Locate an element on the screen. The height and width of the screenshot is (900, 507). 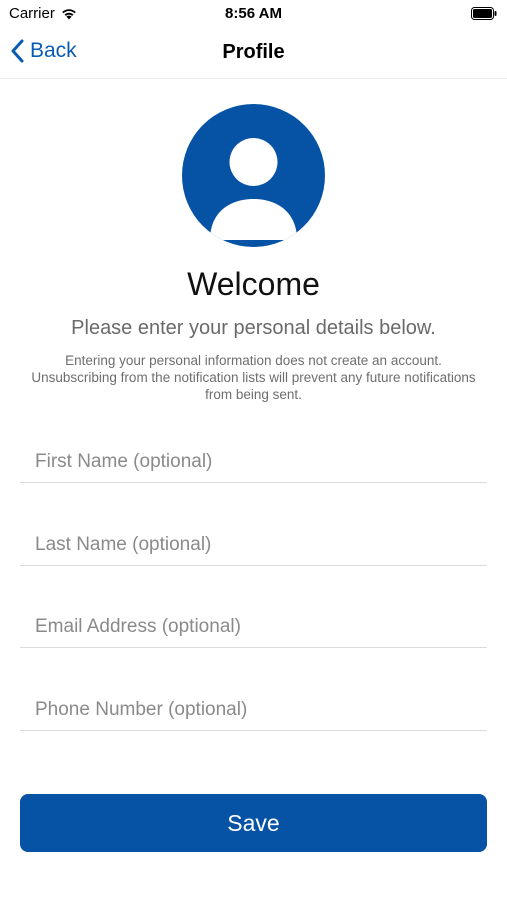
battery-icon is located at coordinates (484, 13).